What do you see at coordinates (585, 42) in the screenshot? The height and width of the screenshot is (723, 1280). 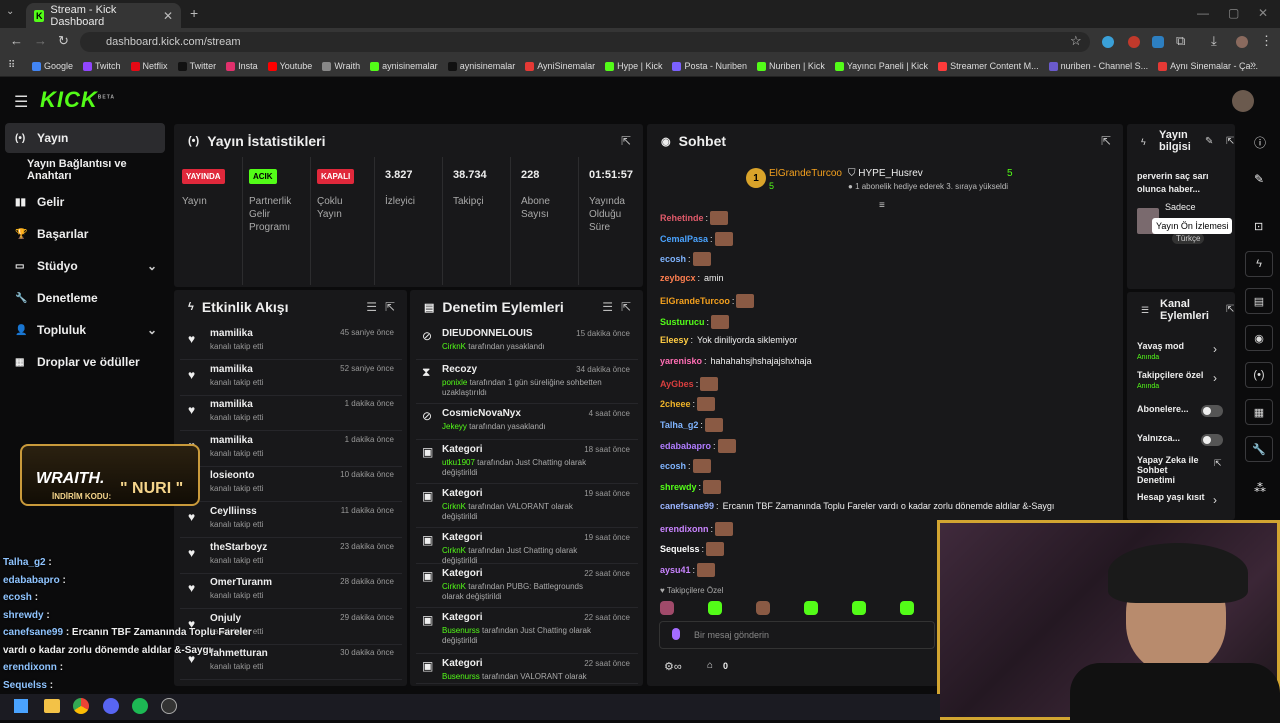 I see `url-field: dashboard.kick.com/stream` at bounding box center [585, 42].